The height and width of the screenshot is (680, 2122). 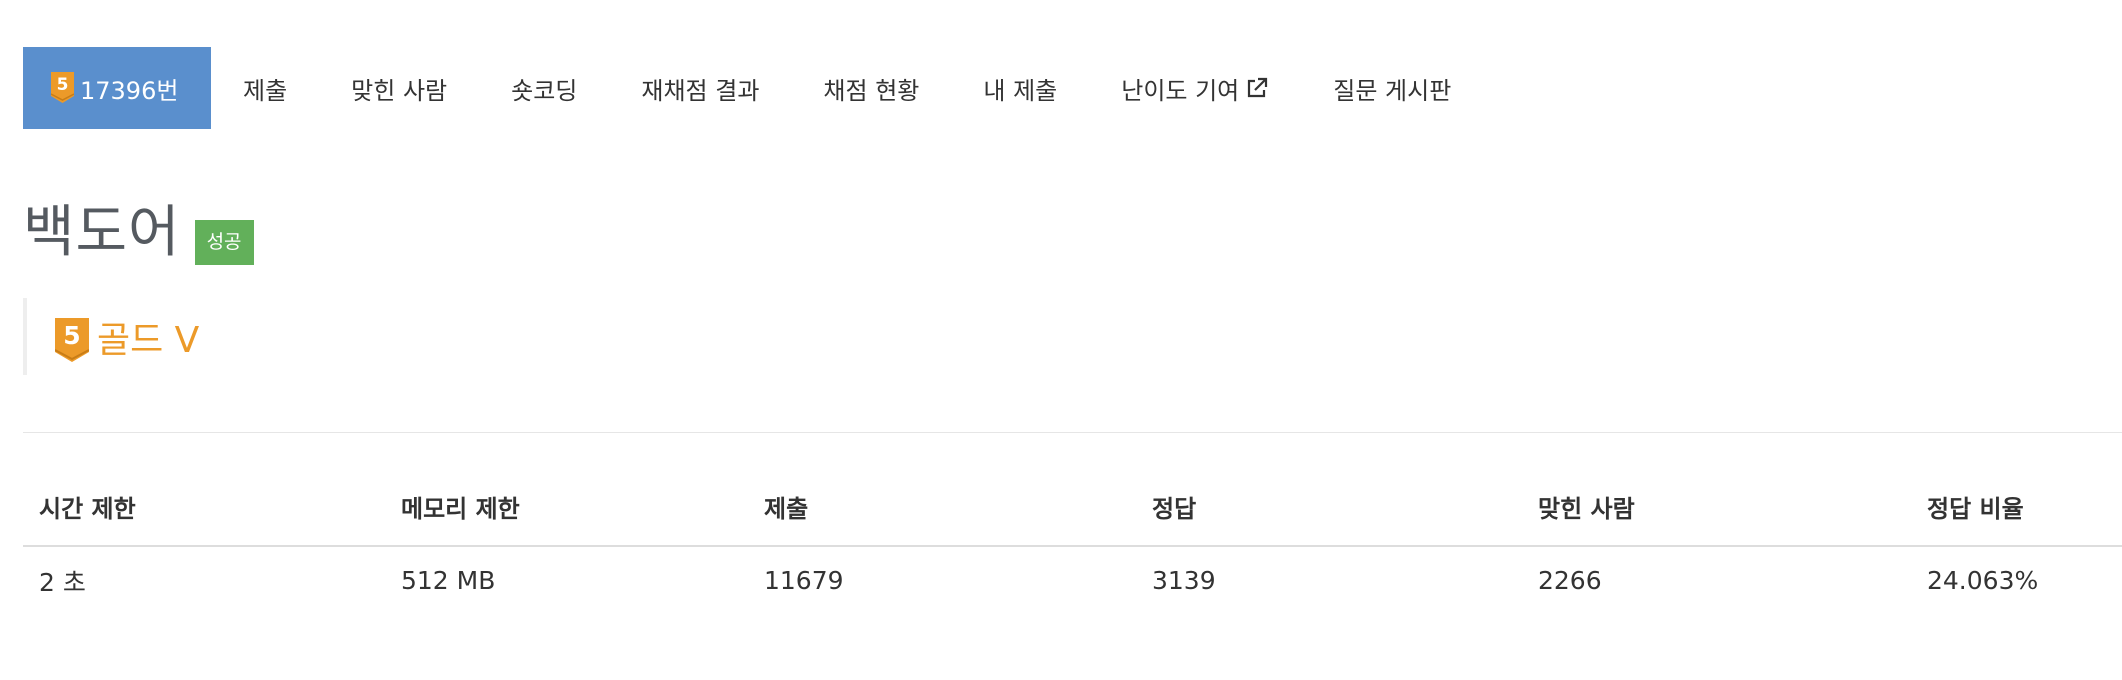 I want to click on problem-tier: 5 골드 V, so click(x=111, y=336).